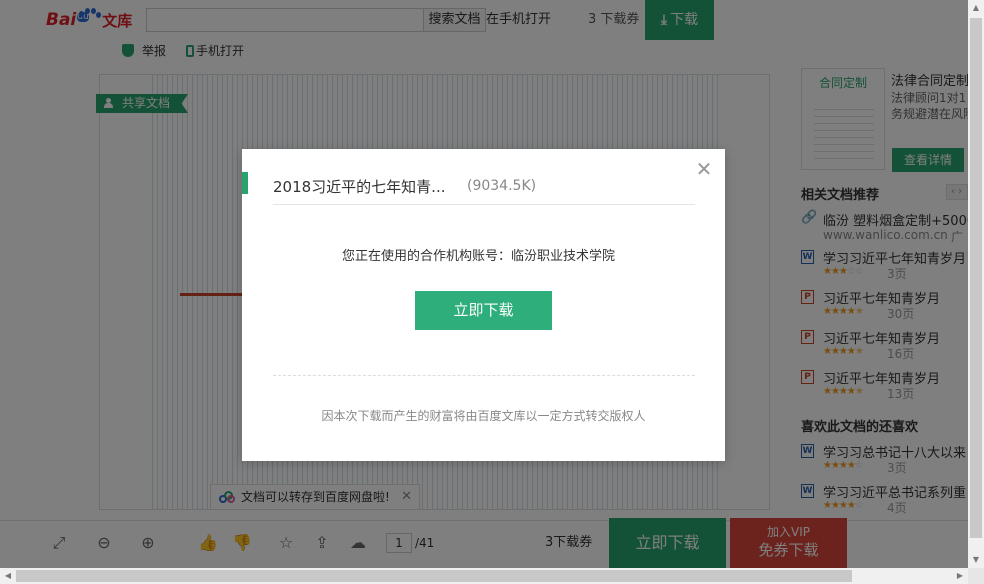 Image resolution: width=984 pixels, height=584 pixels. Describe the element at coordinates (976, 278) in the screenshot. I see `vertical-scroll-thumb` at that location.